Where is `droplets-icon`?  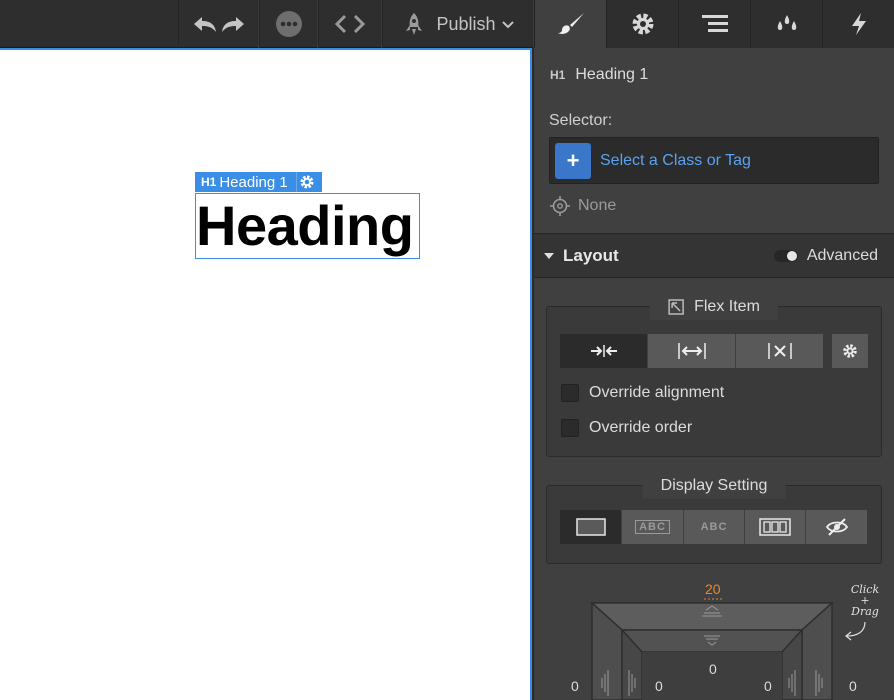
droplets-icon is located at coordinates (786, 22).